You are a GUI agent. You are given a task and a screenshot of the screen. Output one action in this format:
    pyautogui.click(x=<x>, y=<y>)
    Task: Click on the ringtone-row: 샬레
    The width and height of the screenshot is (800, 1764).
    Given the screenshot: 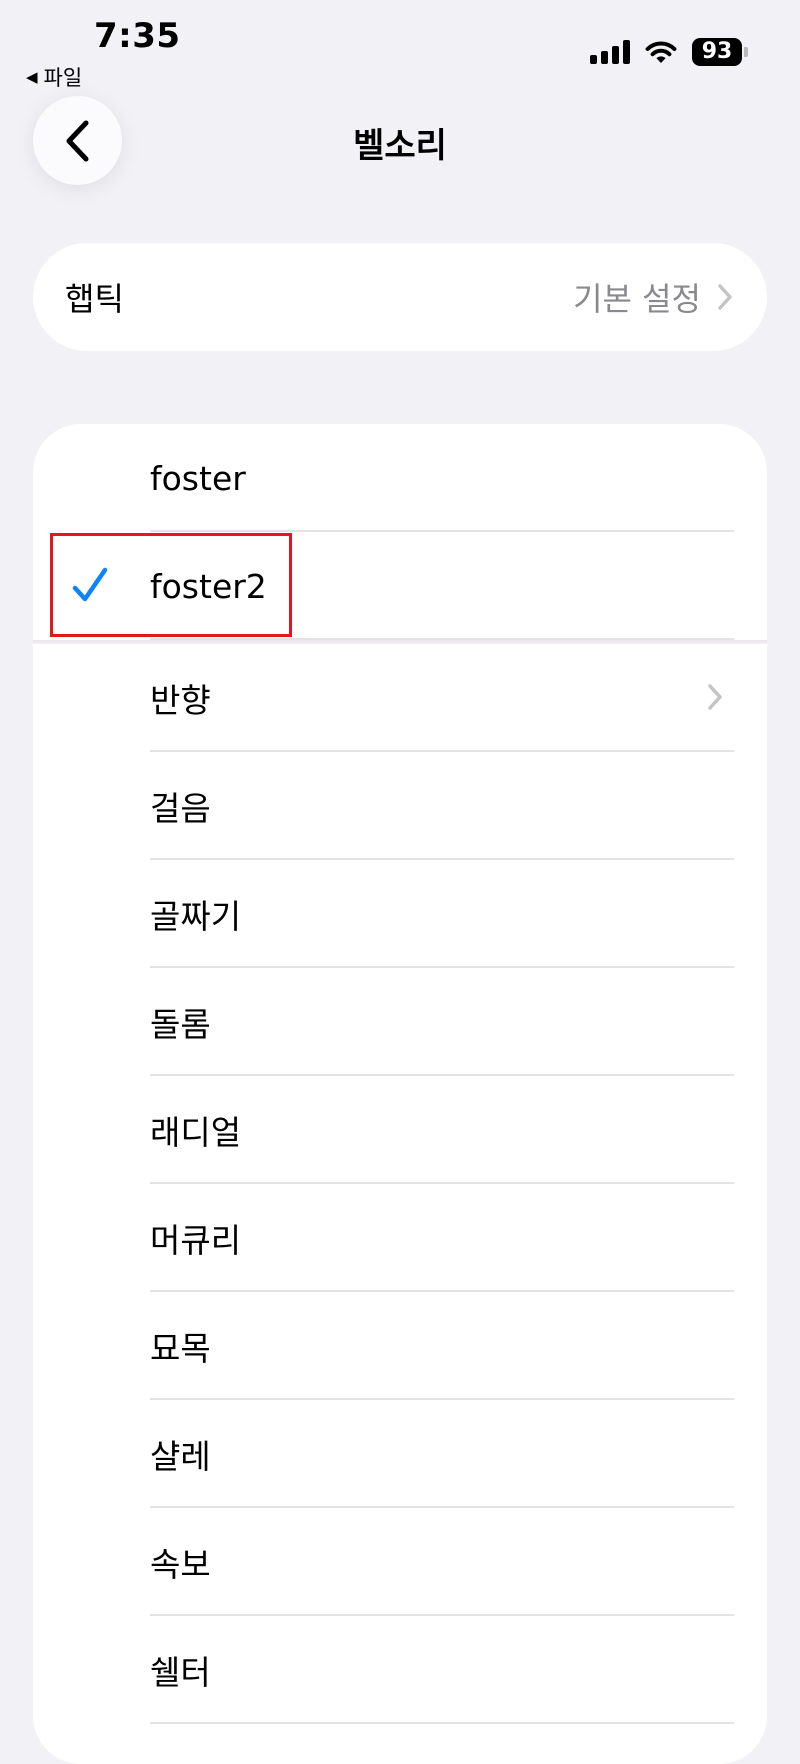 What is the action you would take?
    pyautogui.click(x=400, y=1454)
    